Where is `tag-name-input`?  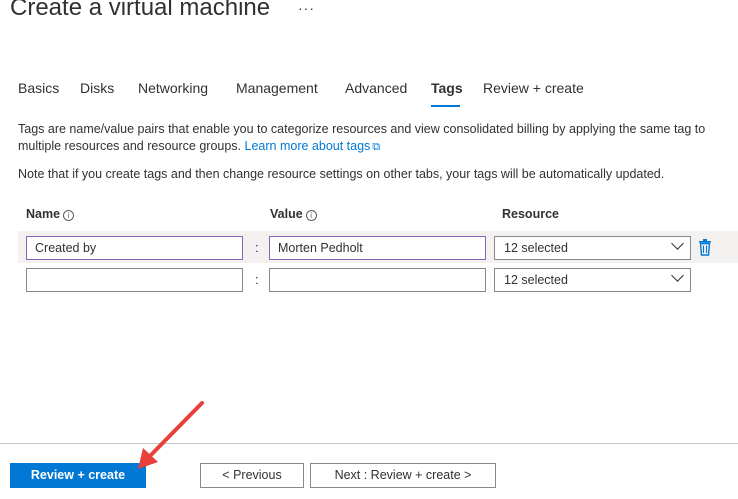 tag-name-input is located at coordinates (134, 280).